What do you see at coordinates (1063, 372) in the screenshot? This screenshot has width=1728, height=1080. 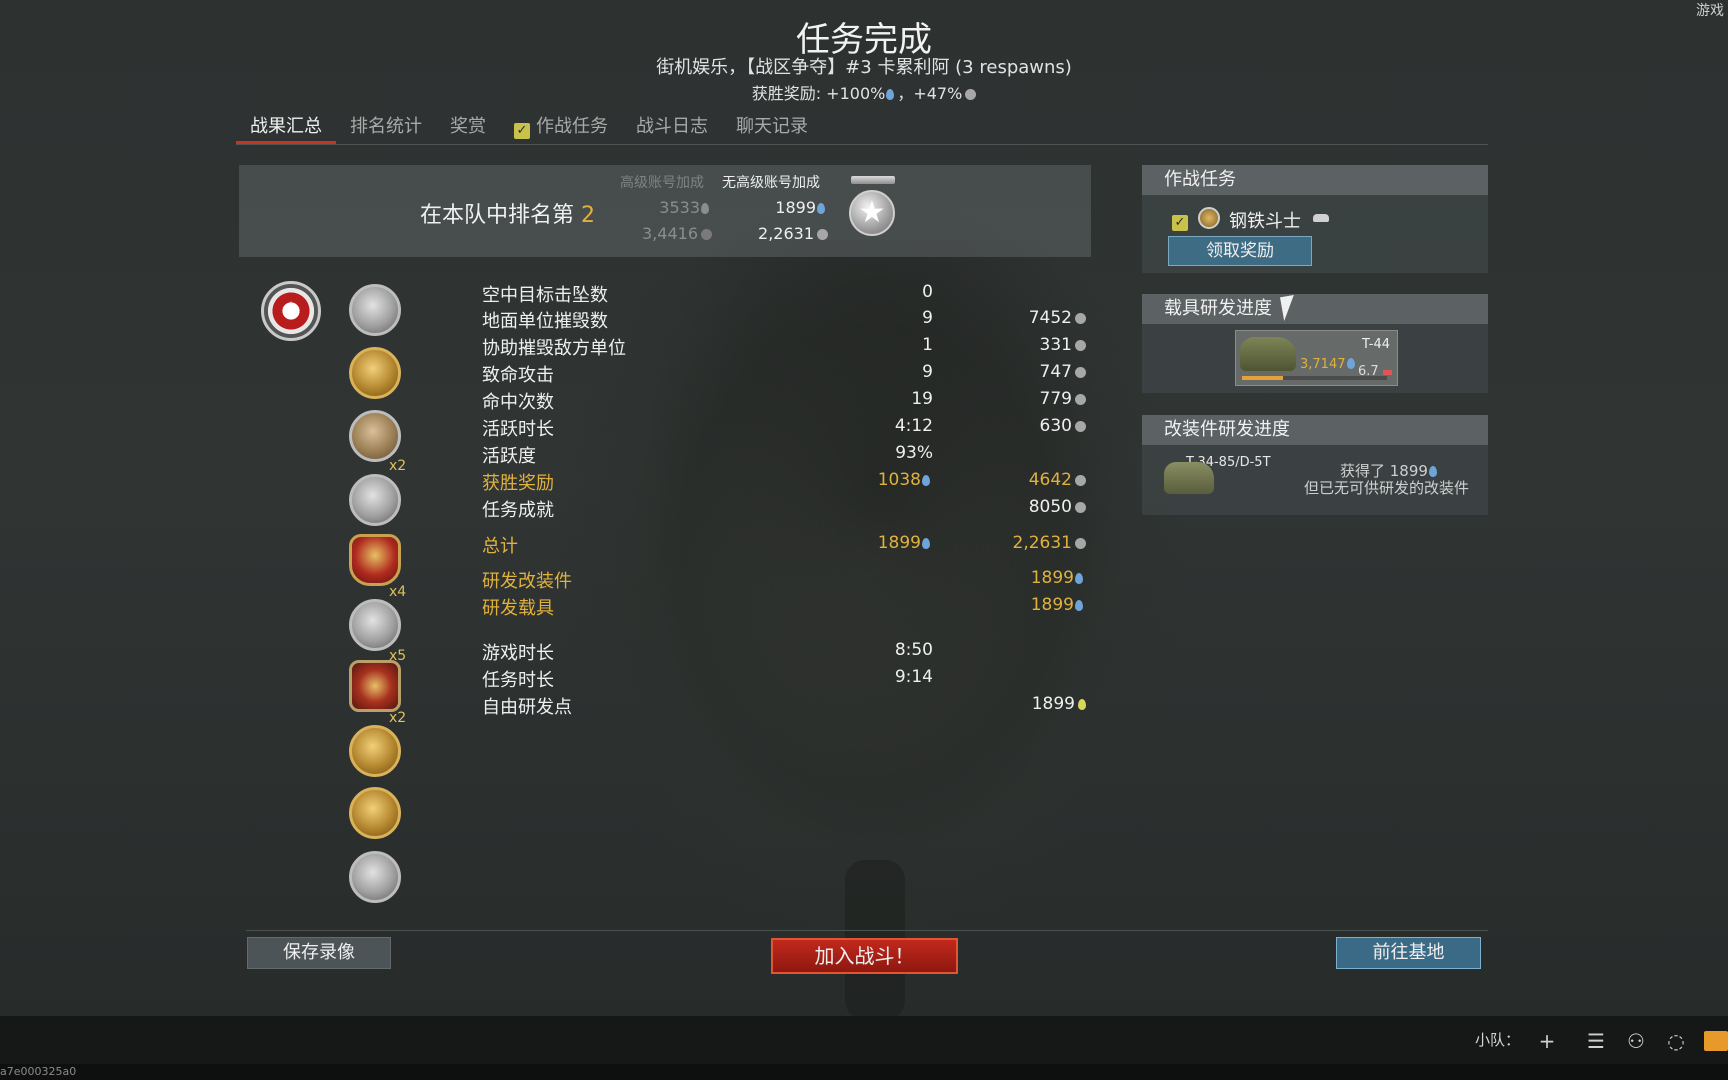 I see `stat-right: 747` at bounding box center [1063, 372].